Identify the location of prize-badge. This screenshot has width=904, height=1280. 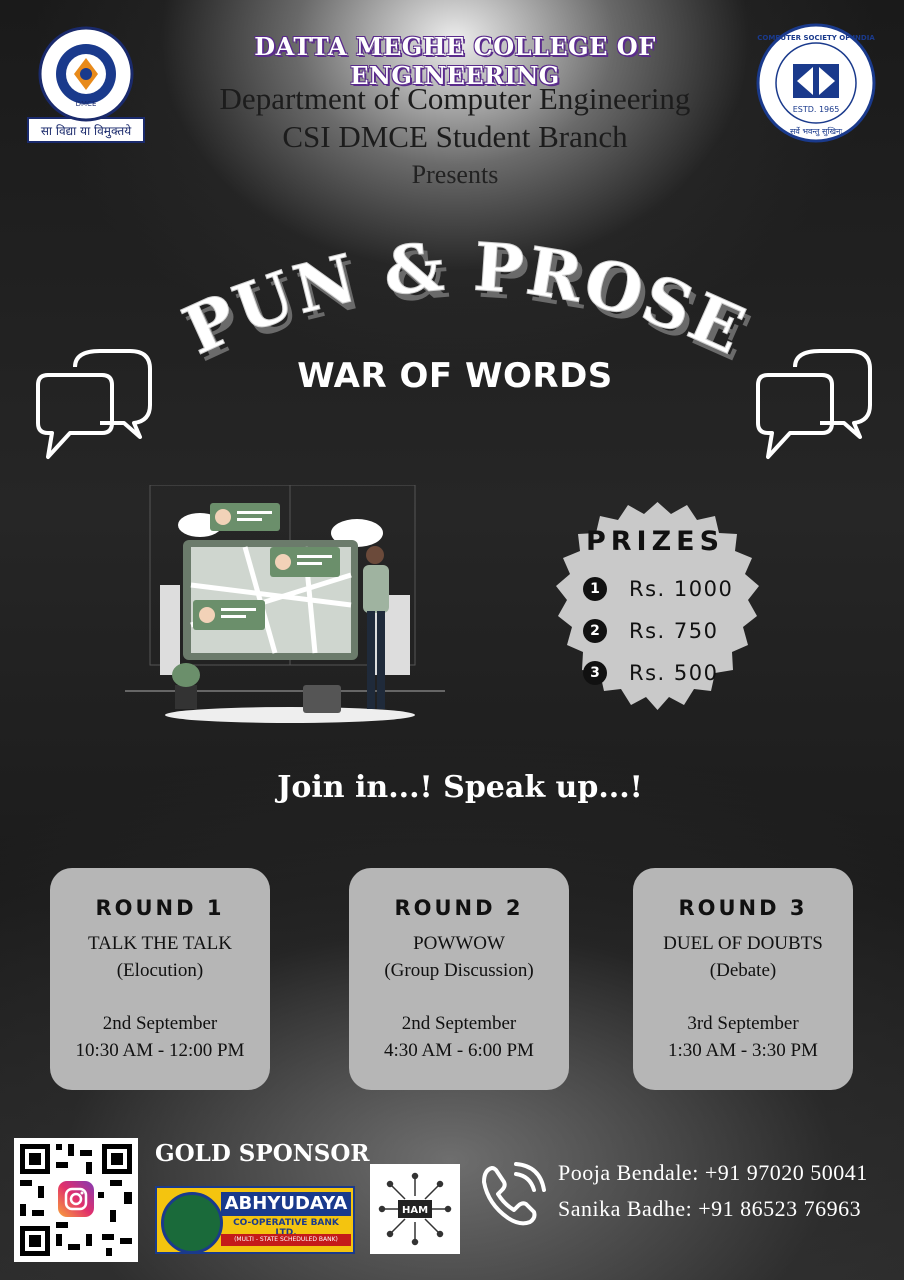
(657, 607).